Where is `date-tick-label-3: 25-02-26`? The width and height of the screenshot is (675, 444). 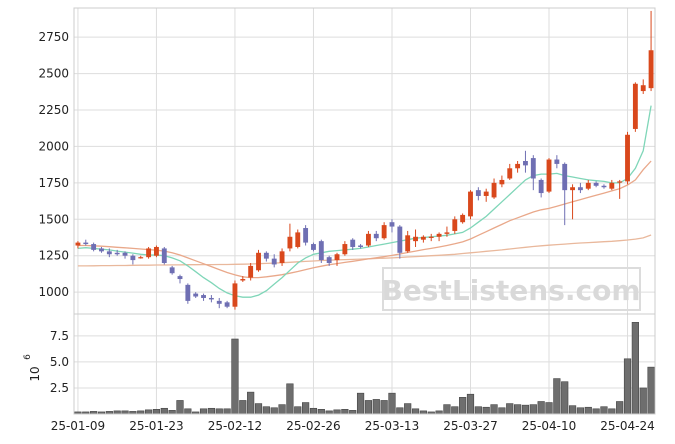 date-tick-label-3: 25-02-26 is located at coordinates (313, 426).